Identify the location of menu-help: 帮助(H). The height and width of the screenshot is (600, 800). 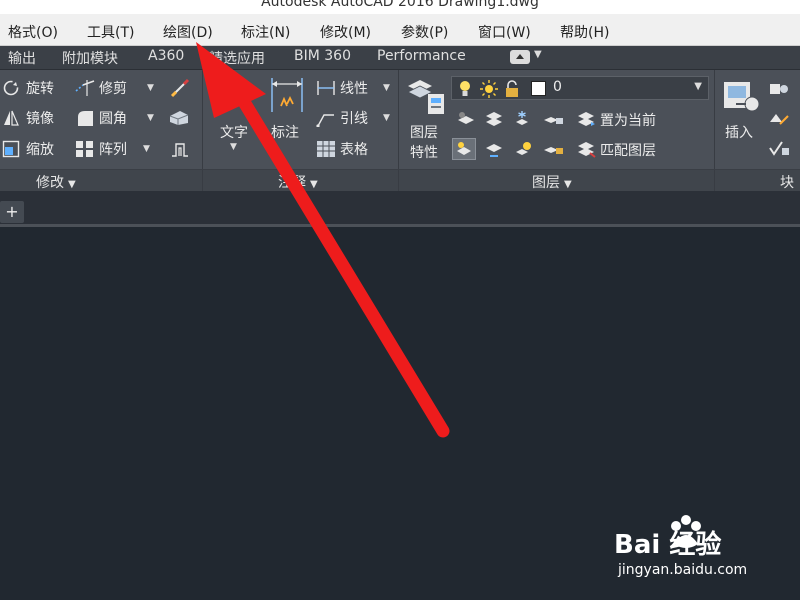
(584, 32).